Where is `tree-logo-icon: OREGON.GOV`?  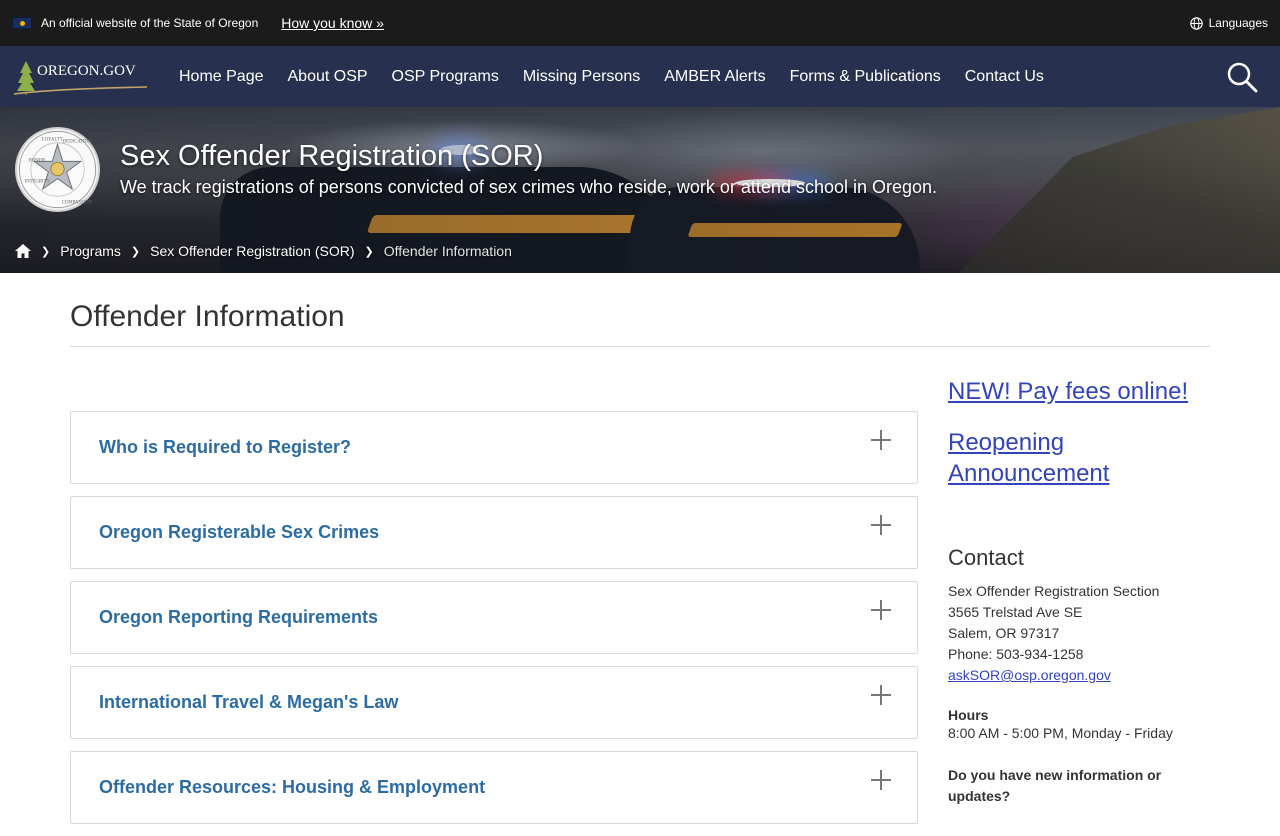
tree-logo-icon: OREGON.GOV is located at coordinates (80, 77).